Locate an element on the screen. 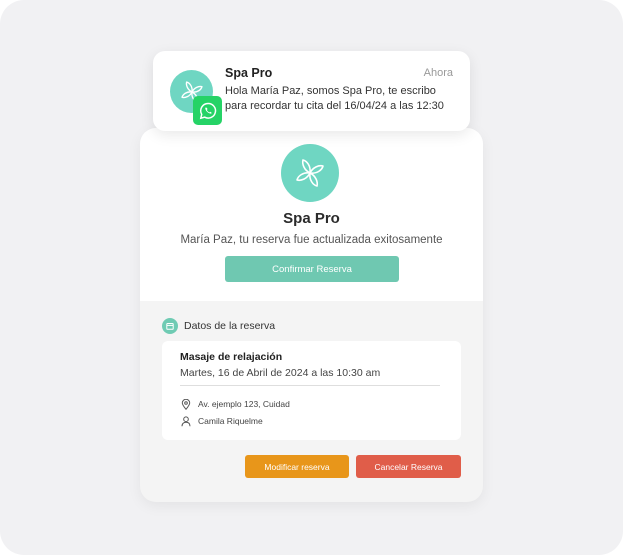  address-text: Av. ejemplo 123, Cuidad is located at coordinates (244, 404).